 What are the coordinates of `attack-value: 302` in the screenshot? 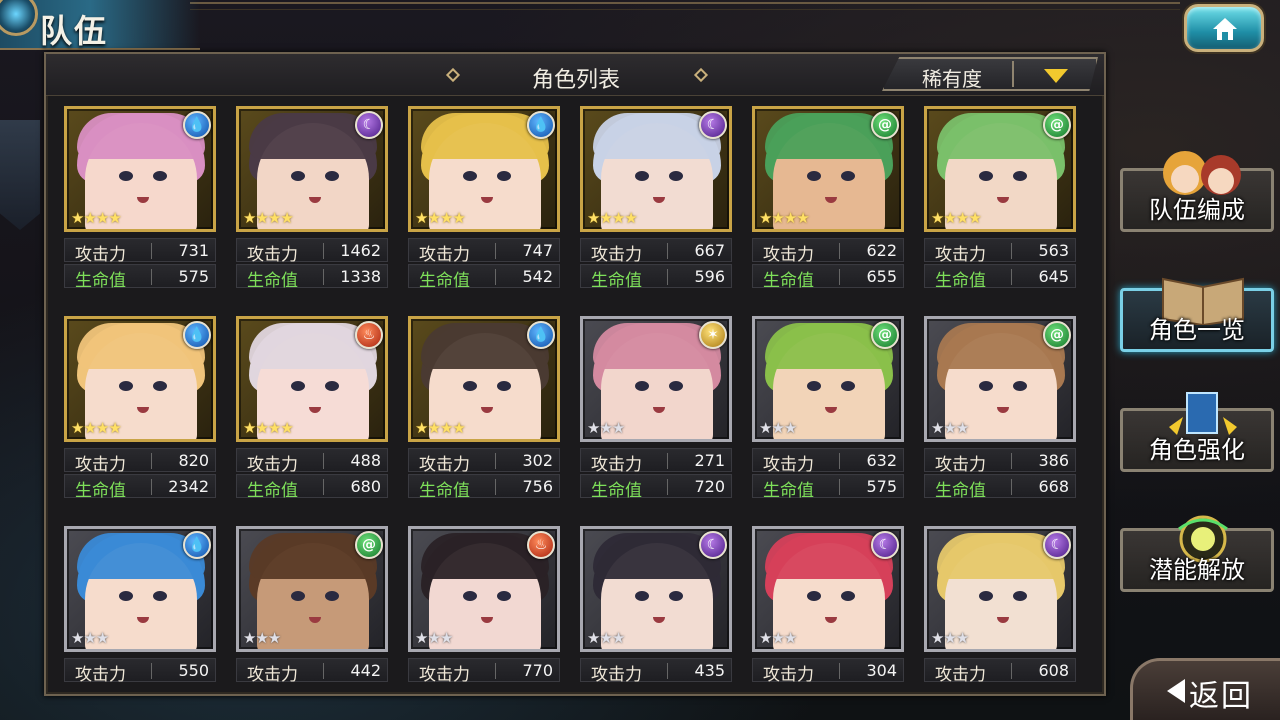 It's located at (537, 460).